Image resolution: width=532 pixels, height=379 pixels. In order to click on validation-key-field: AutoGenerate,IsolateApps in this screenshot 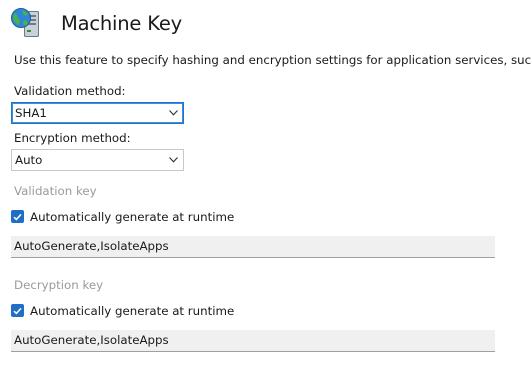, I will do `click(253, 247)`.